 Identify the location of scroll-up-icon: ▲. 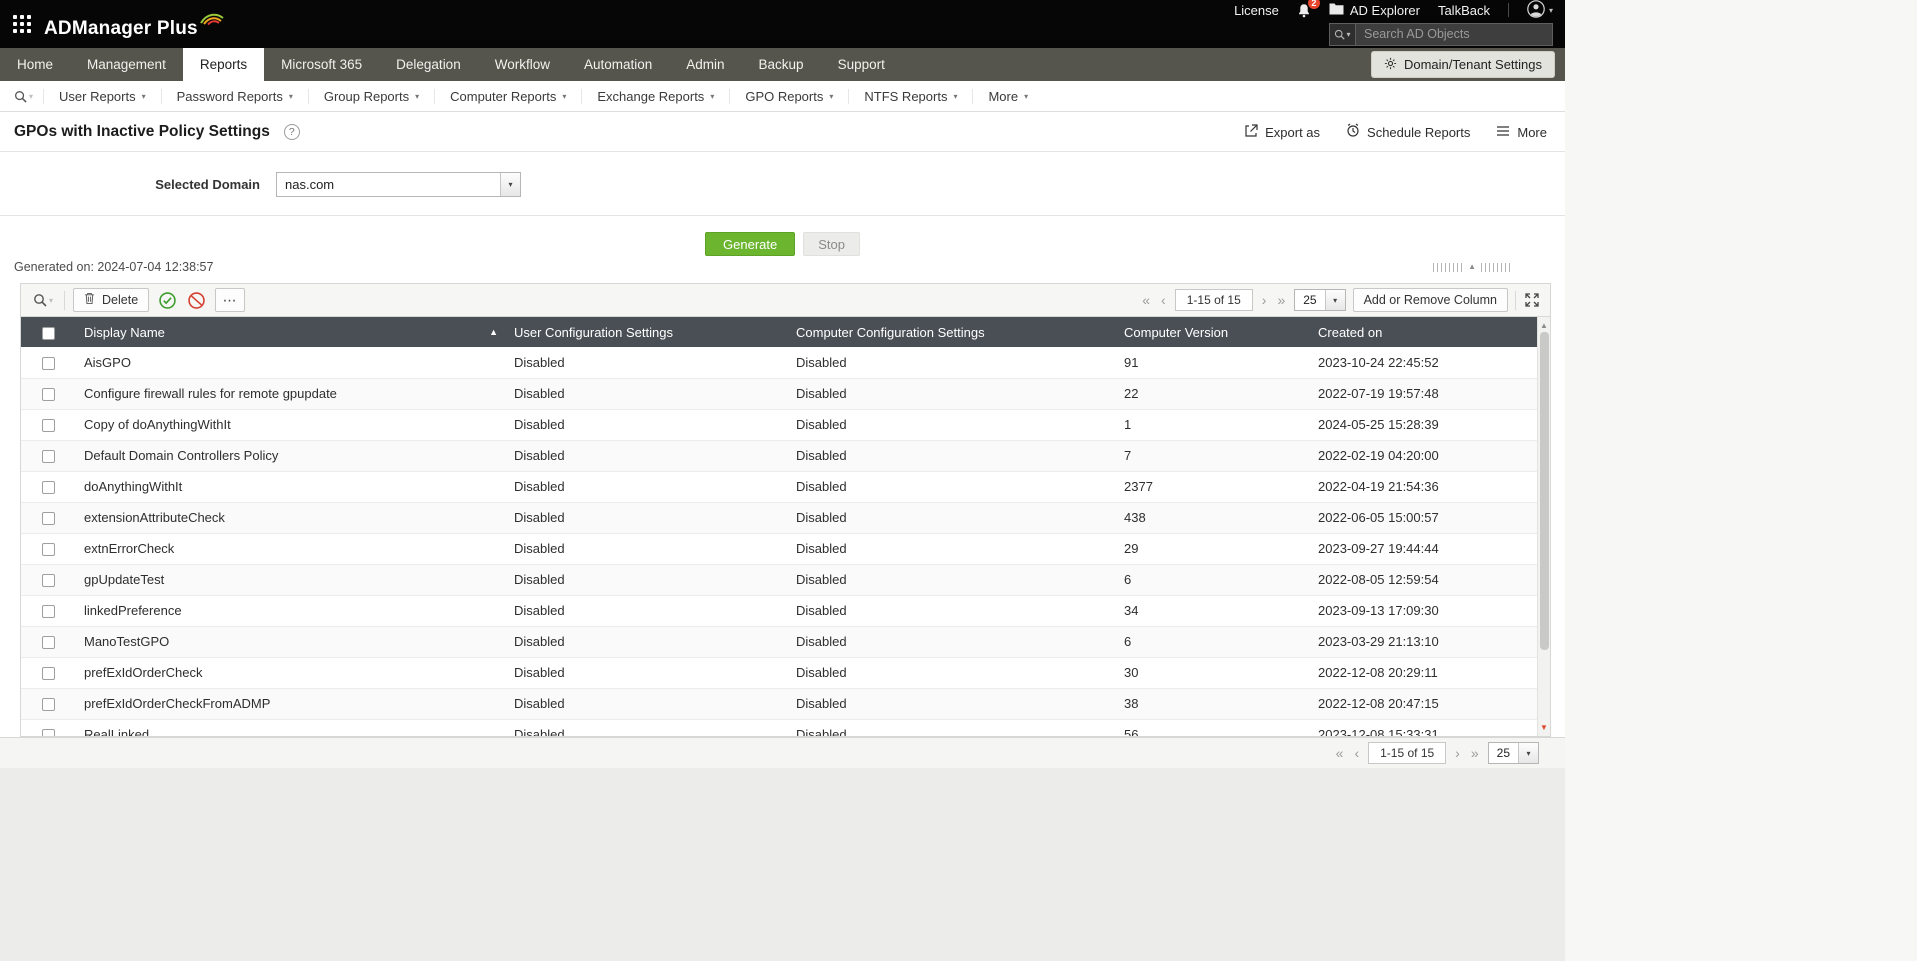
(1544, 324).